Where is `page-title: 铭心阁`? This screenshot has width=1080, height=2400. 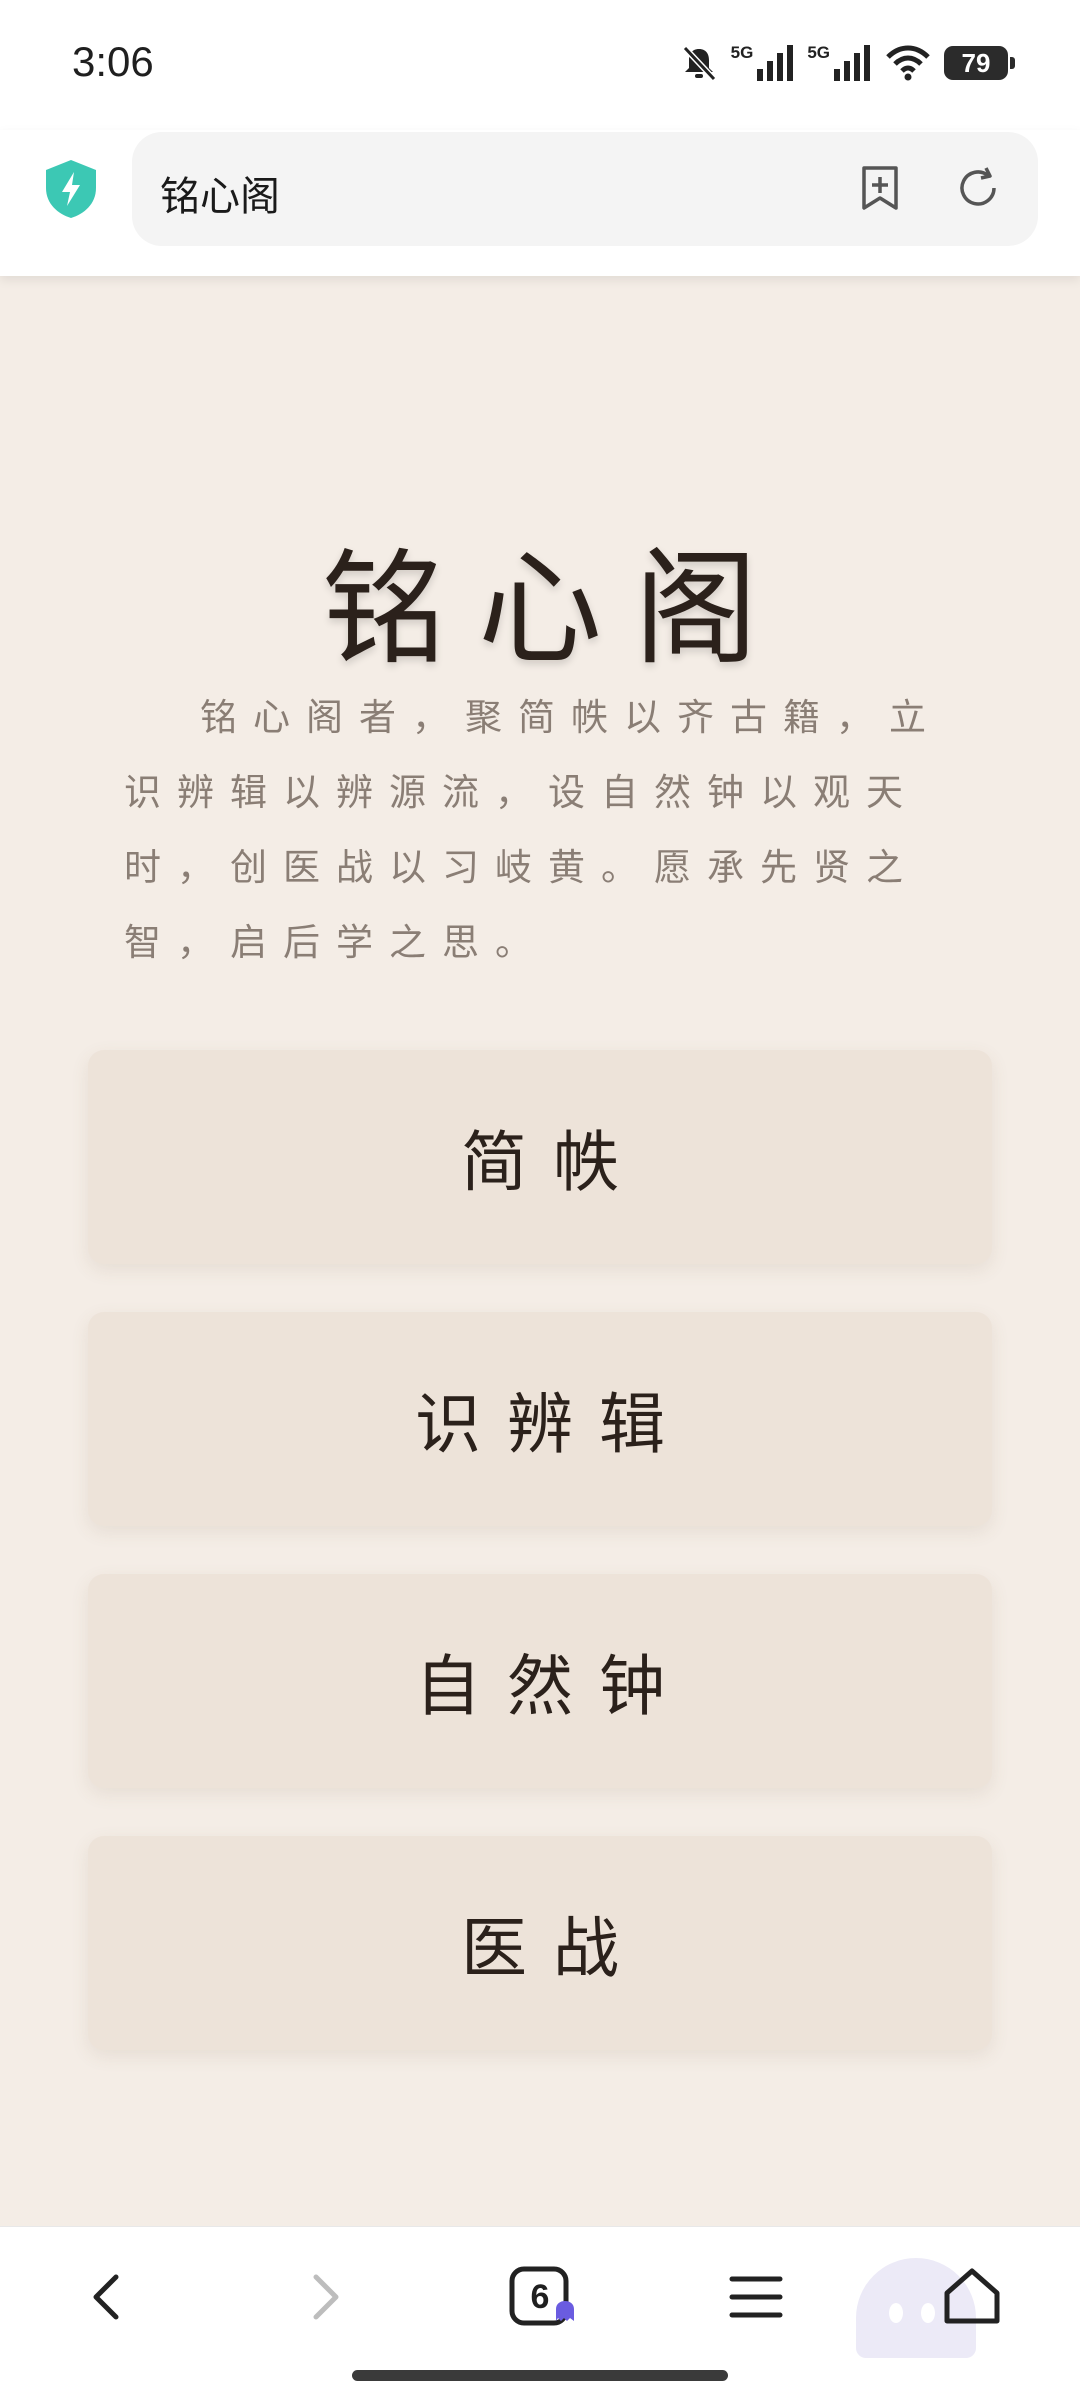 page-title: 铭心阁 is located at coordinates (555, 610).